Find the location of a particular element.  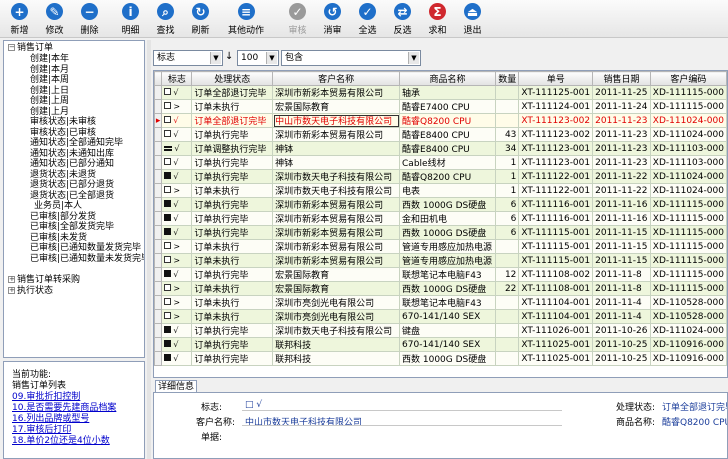

column-header: 客户编码 is located at coordinates (688, 78).